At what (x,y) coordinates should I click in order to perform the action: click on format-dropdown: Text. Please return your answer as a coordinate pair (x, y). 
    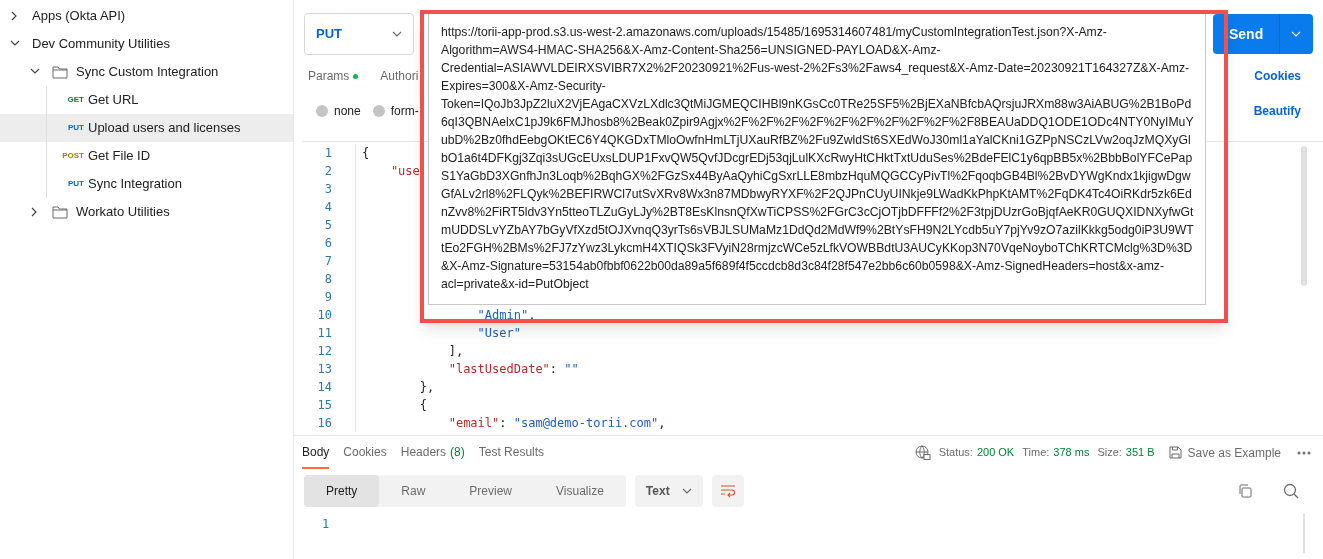
    Looking at the image, I should click on (668, 491).